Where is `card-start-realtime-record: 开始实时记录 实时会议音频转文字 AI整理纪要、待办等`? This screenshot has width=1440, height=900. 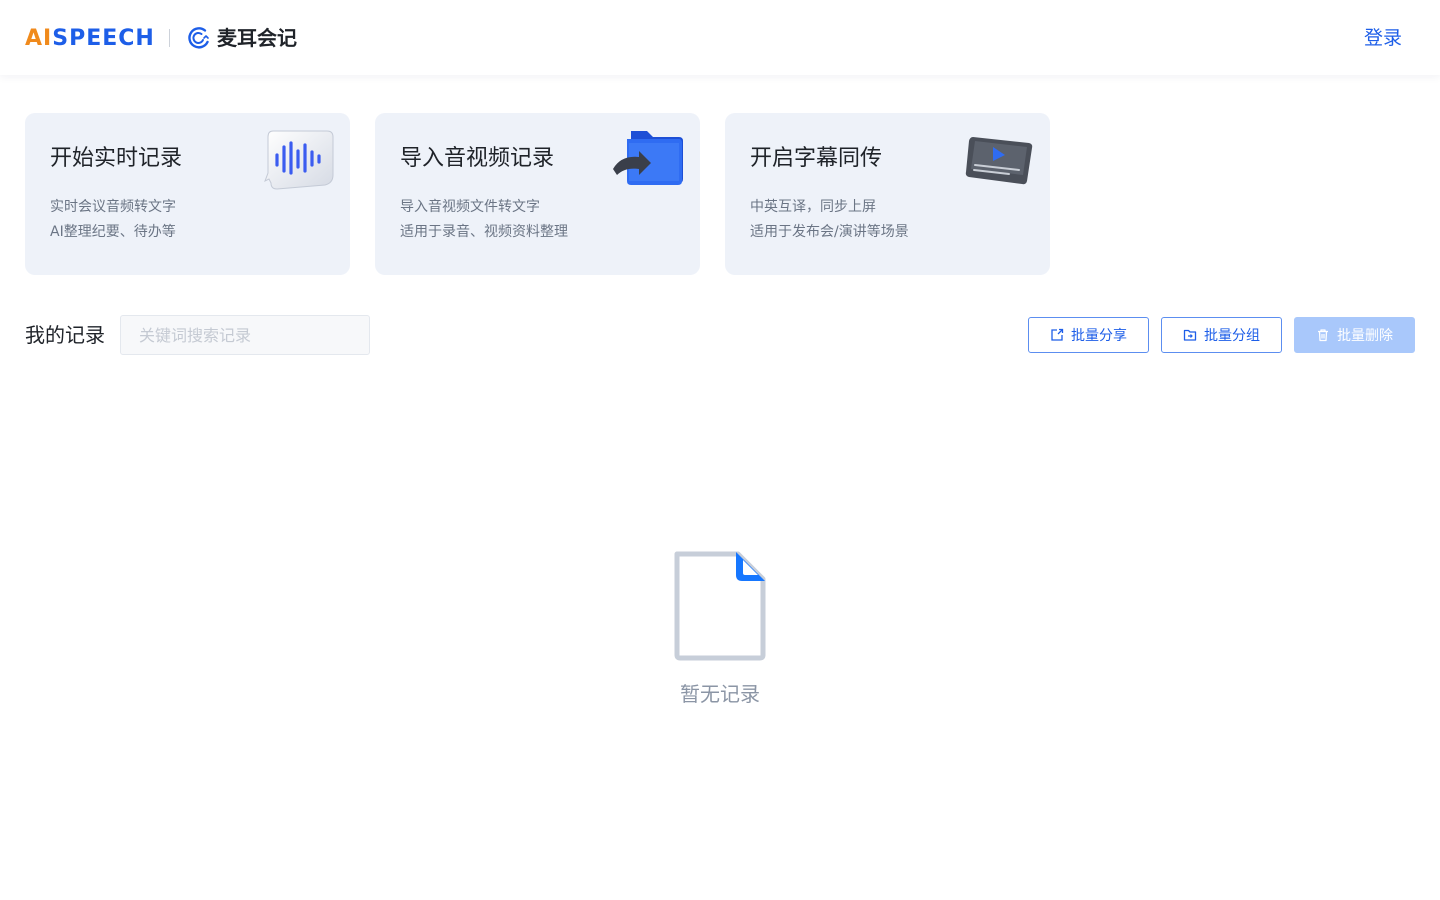
card-start-realtime-record: 开始实时记录 实时会议音频转文字 AI整理纪要、待办等 is located at coordinates (187, 194).